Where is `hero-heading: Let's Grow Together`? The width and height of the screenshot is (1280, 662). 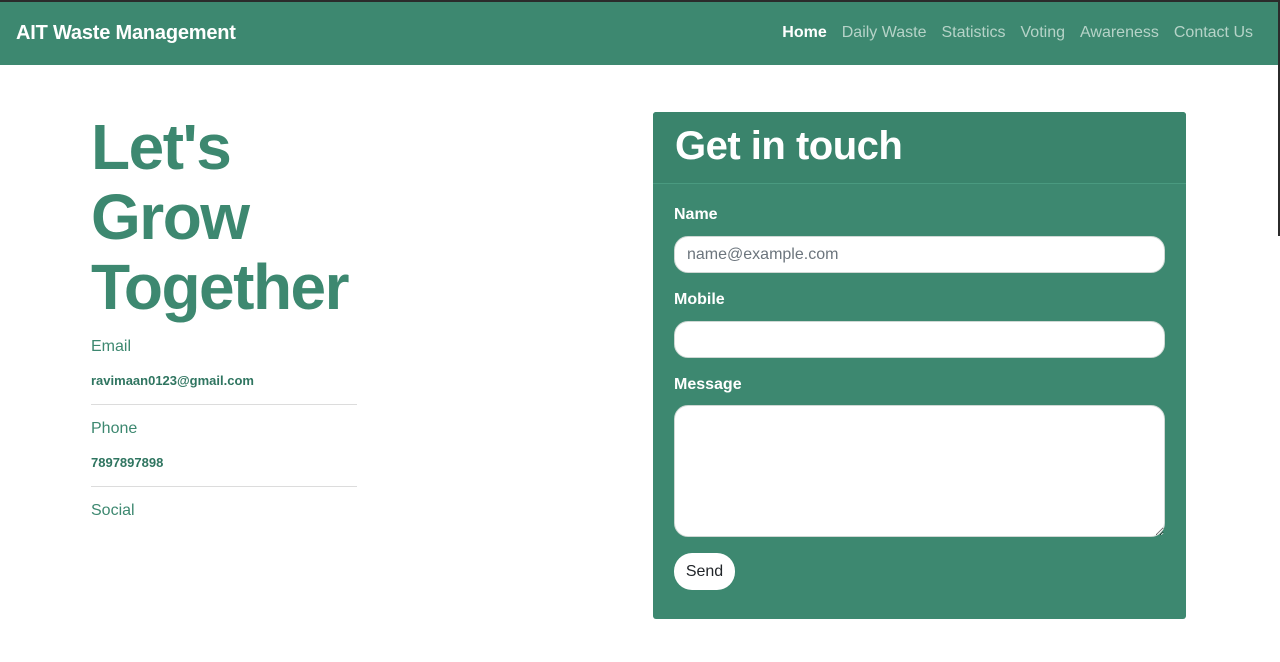 hero-heading: Let's Grow Together is located at coordinates (241, 217).